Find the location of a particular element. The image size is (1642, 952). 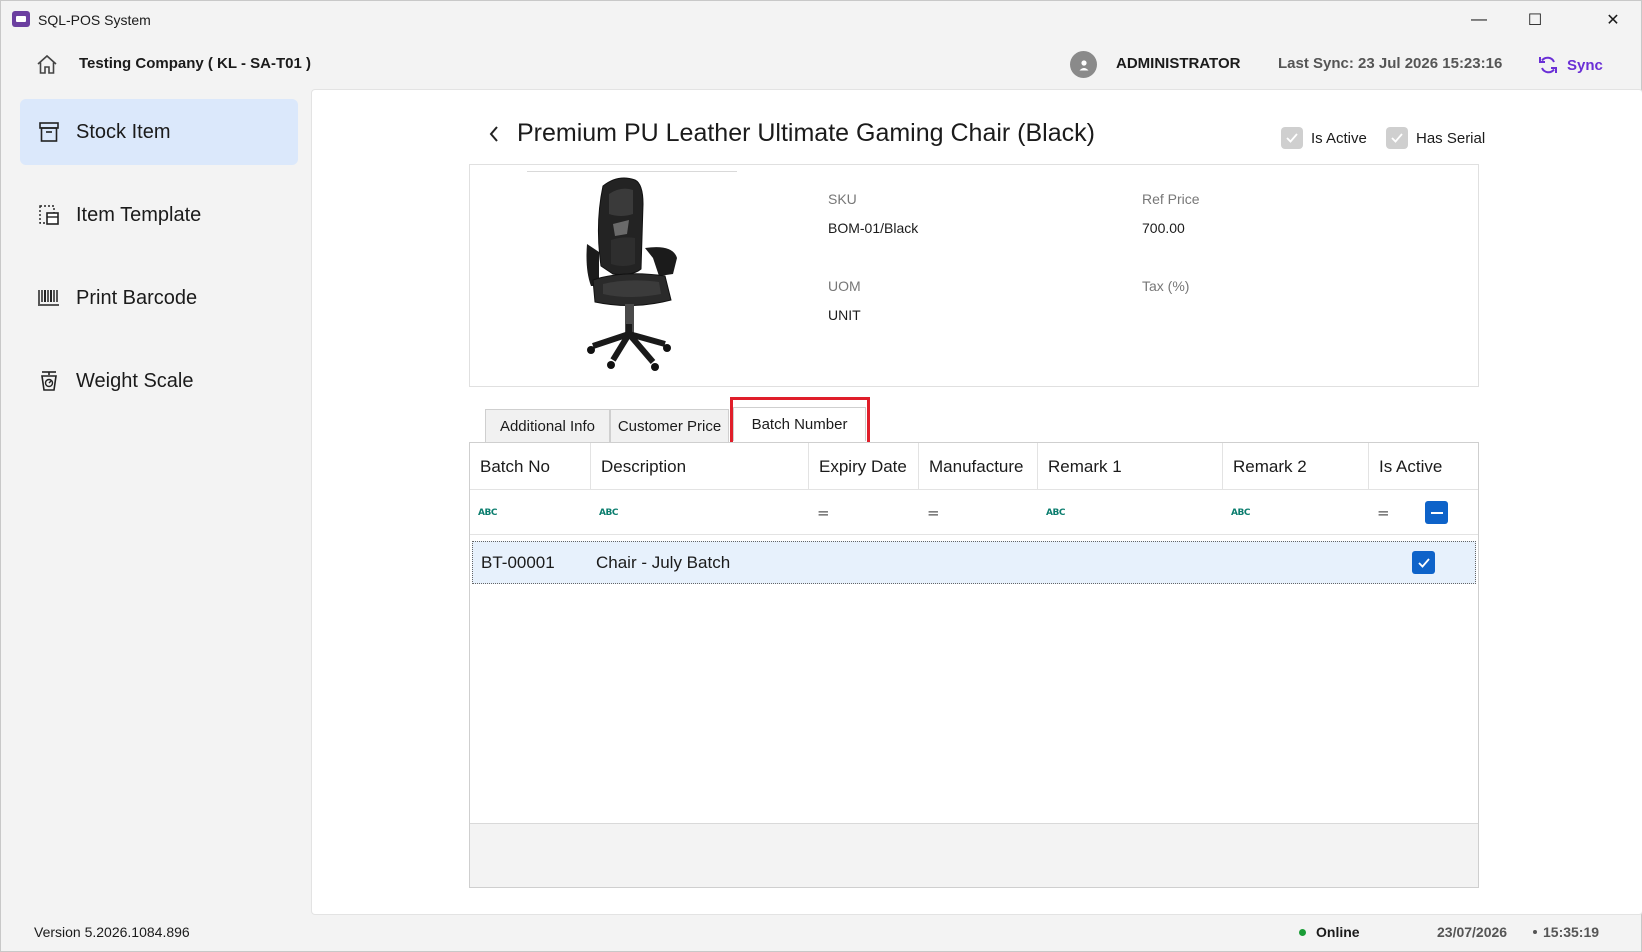

sidebar-item-print-barcode: Print Barcode is located at coordinates (159, 298).